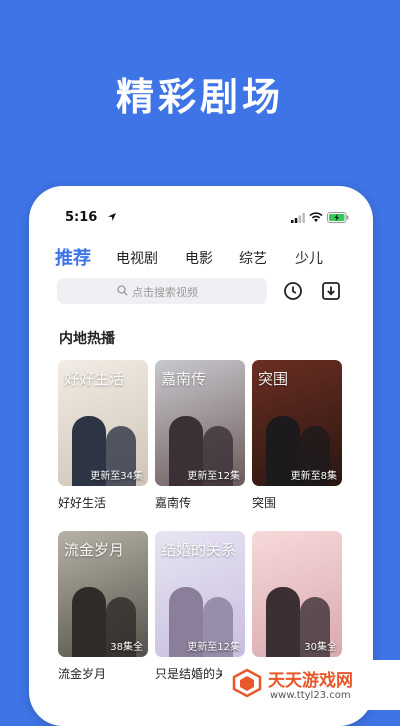  I want to click on drama-poster: 好好生活更新至34集, so click(103, 423).